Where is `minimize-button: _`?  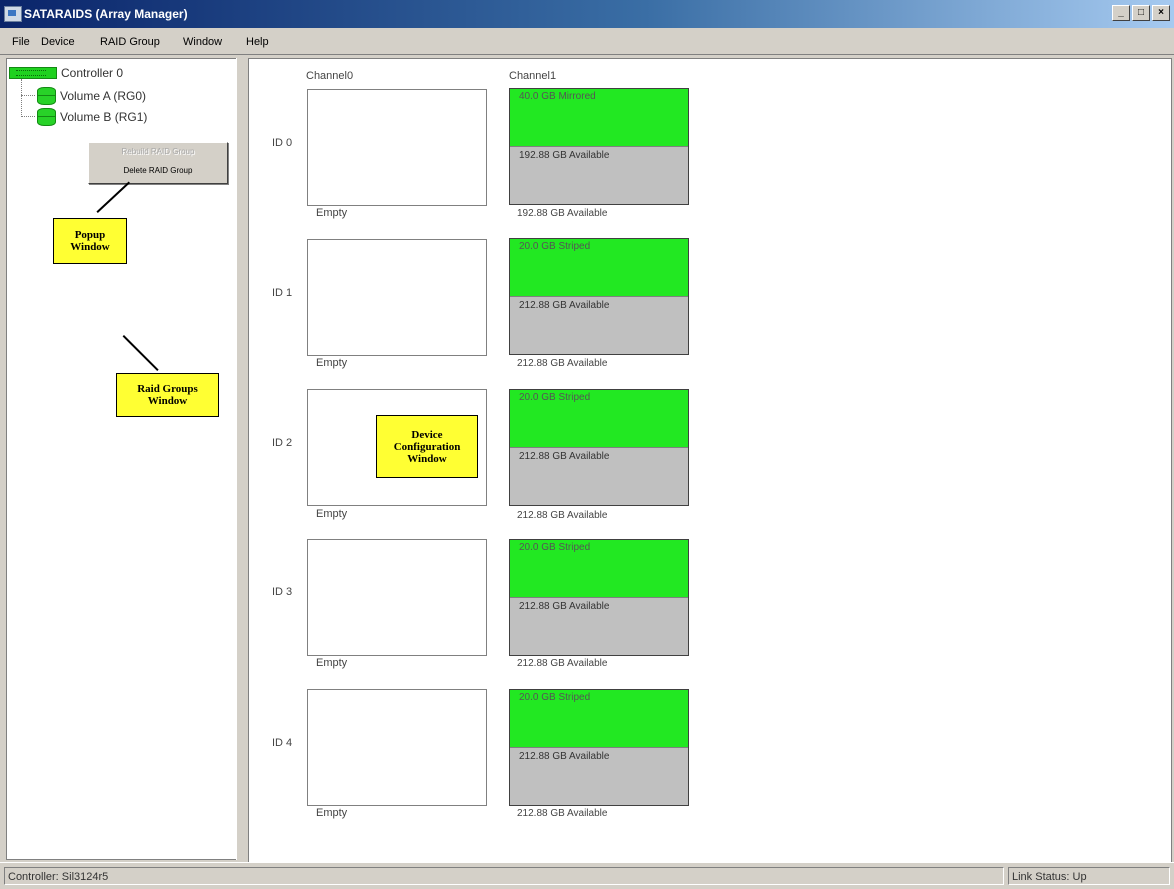
minimize-button: _ is located at coordinates (1121, 13).